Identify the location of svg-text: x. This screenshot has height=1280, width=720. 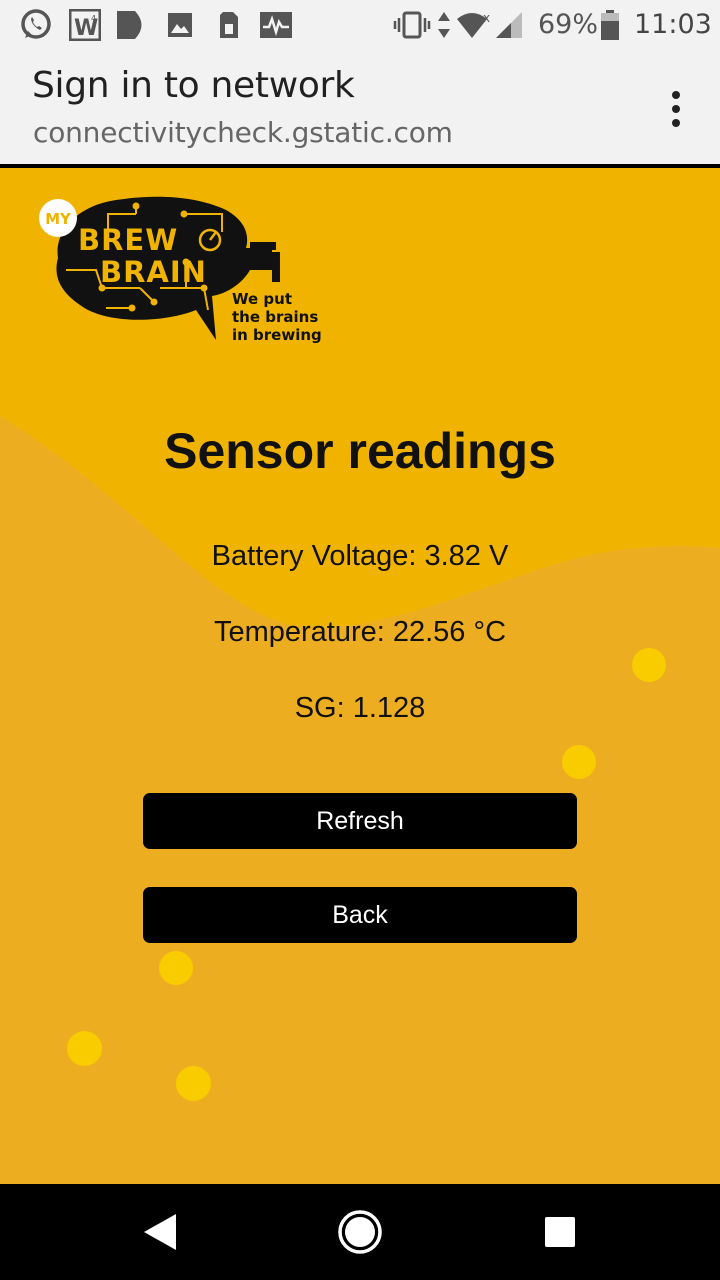
(486, 18).